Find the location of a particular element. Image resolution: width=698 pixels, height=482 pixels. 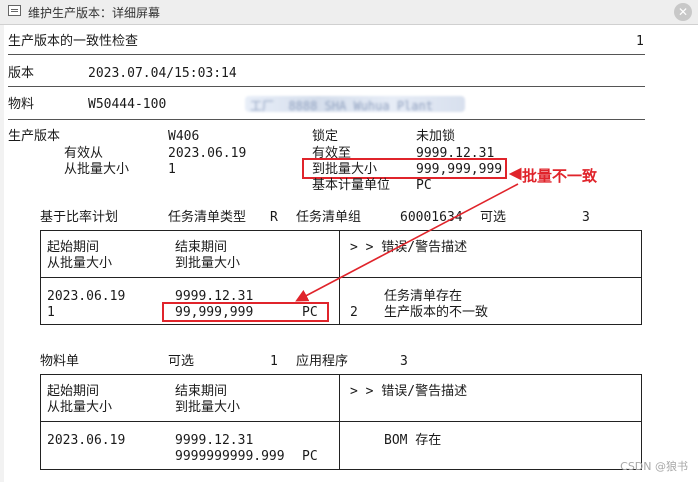

routing-optional-label: 可选 is located at coordinates (493, 217).